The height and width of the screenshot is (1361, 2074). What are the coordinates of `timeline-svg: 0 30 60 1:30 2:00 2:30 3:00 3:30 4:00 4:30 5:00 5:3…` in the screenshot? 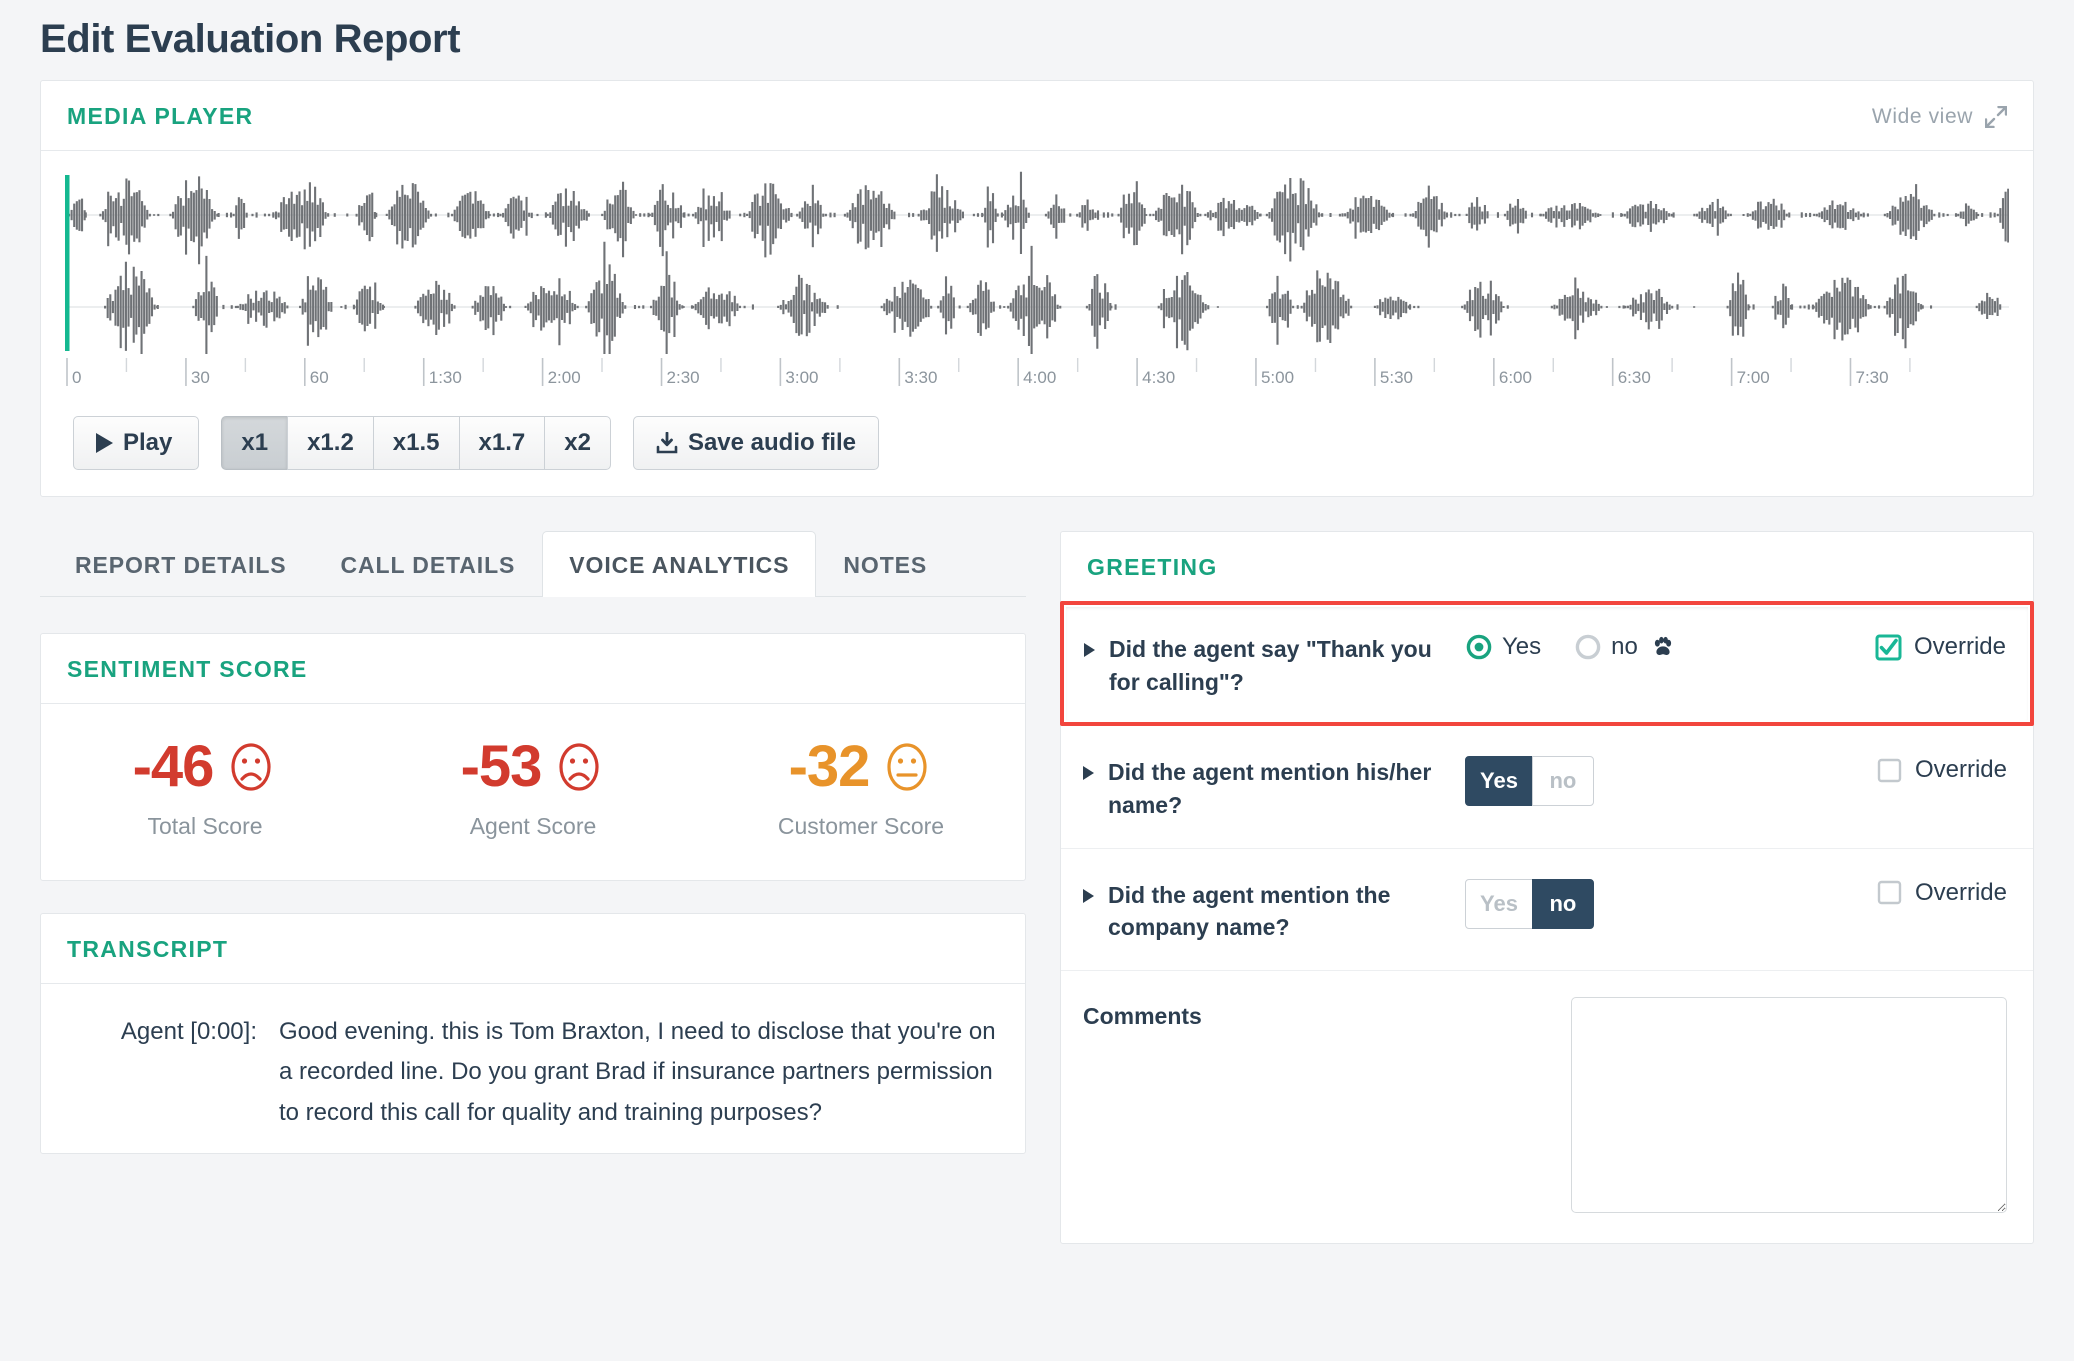 It's located at (988, 372).